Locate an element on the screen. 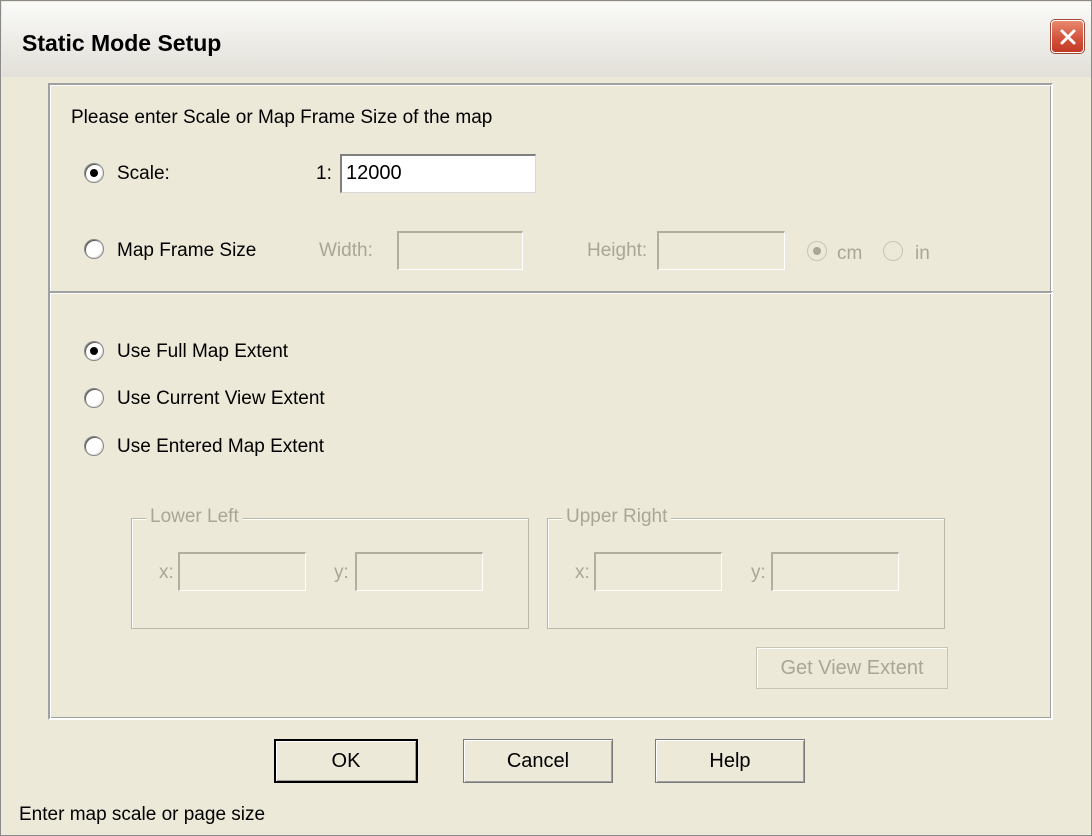  upper-right-title: Upper Right is located at coordinates (617, 516).